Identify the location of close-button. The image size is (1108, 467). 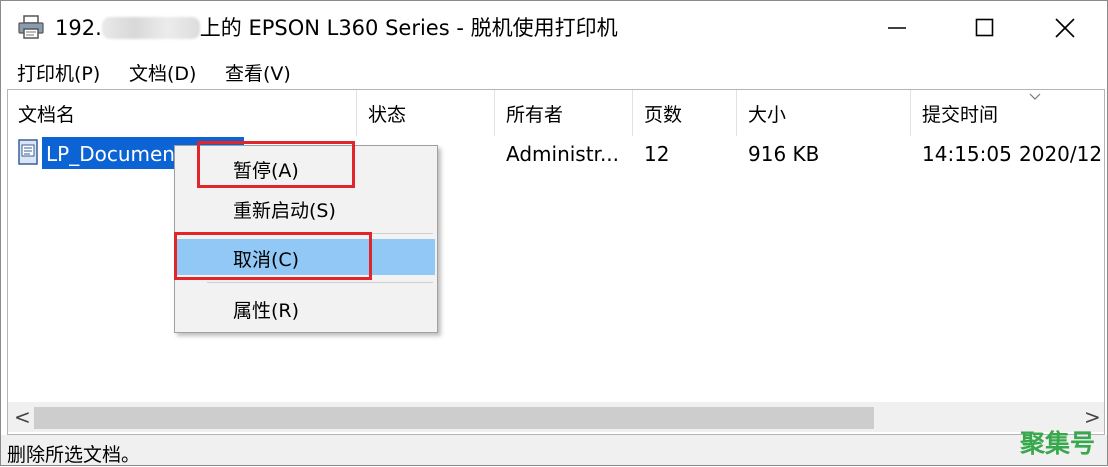
(1065, 28).